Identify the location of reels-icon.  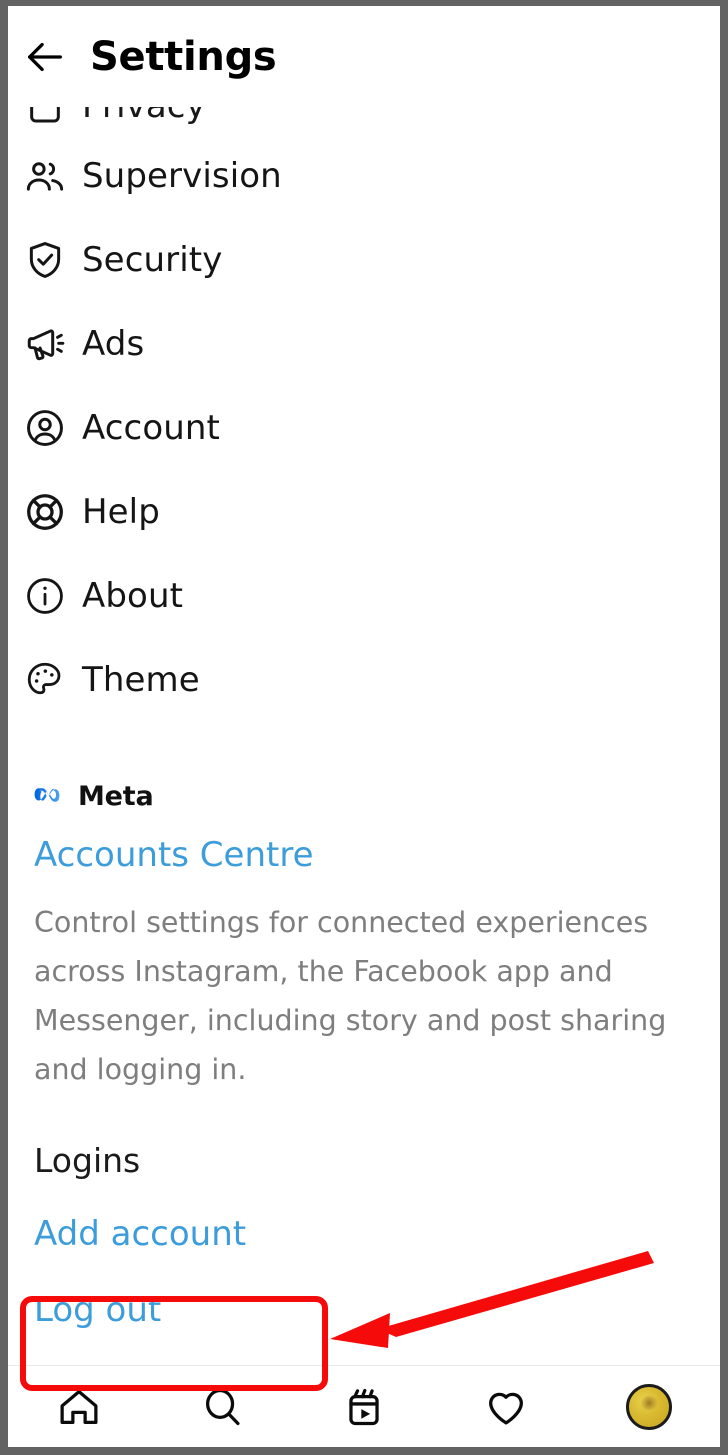
(364, 1406).